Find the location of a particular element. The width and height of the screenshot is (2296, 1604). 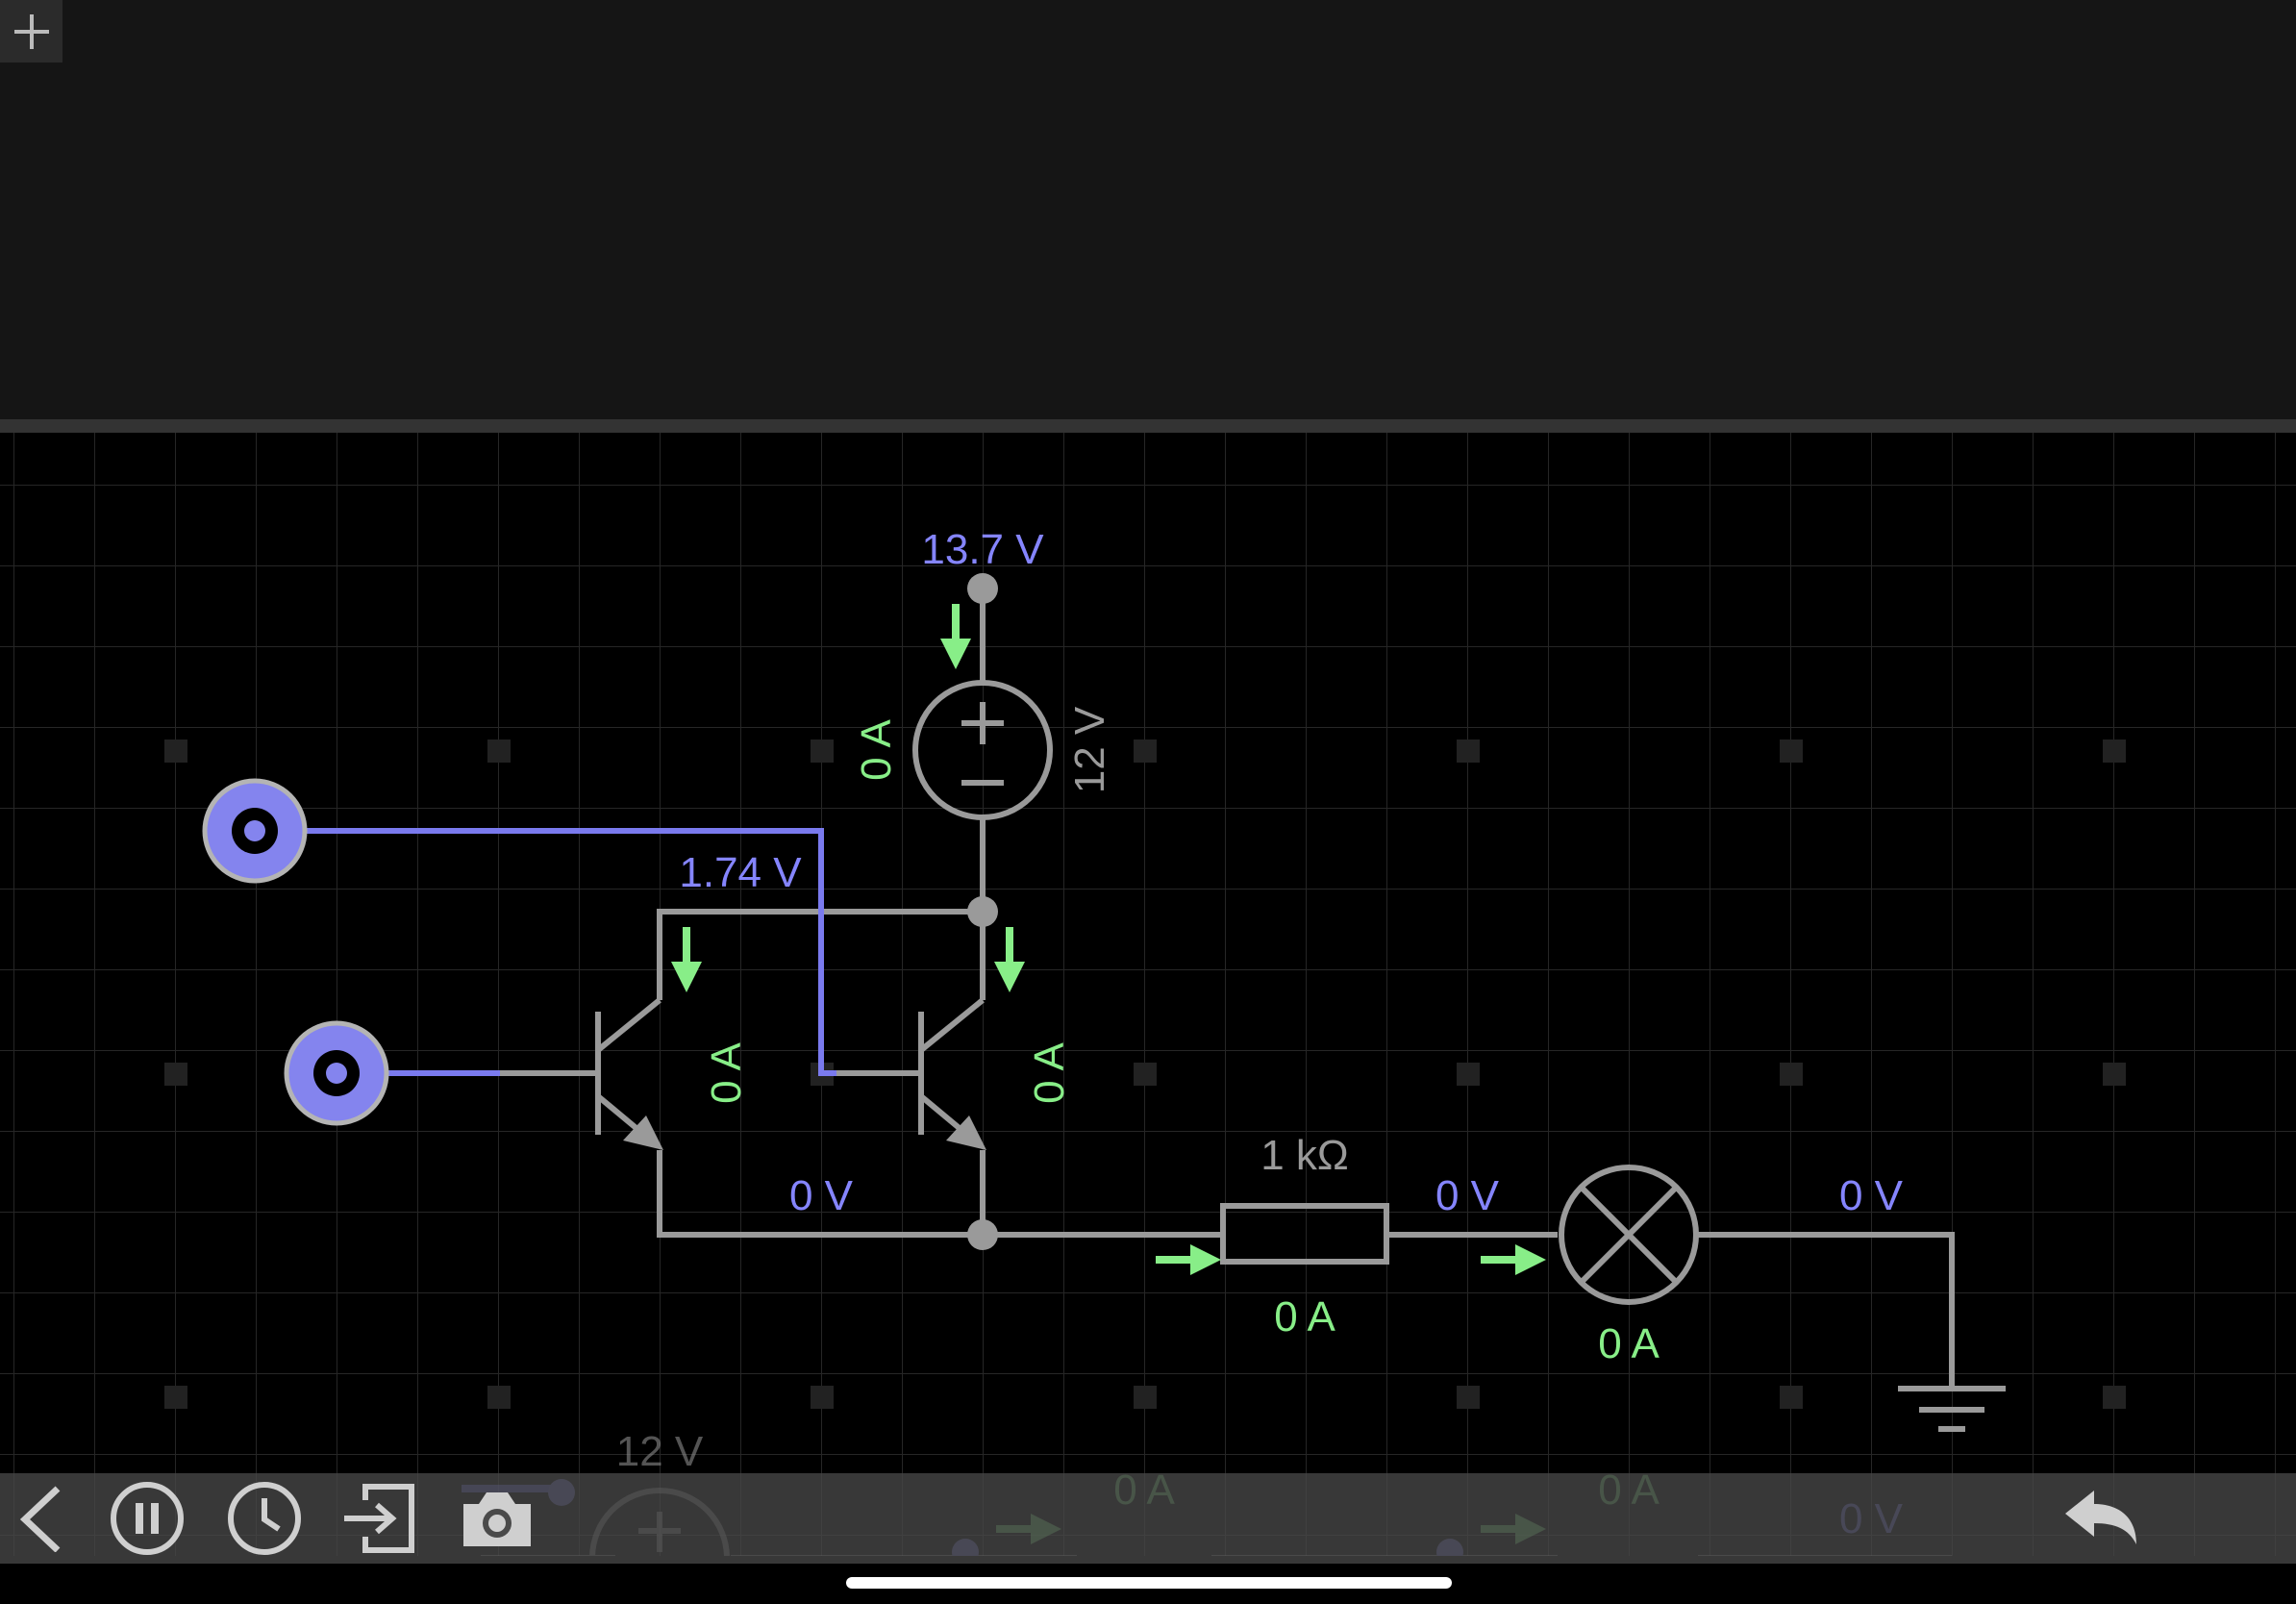

voltage-label-base-node: 1.74 V is located at coordinates (740, 872).